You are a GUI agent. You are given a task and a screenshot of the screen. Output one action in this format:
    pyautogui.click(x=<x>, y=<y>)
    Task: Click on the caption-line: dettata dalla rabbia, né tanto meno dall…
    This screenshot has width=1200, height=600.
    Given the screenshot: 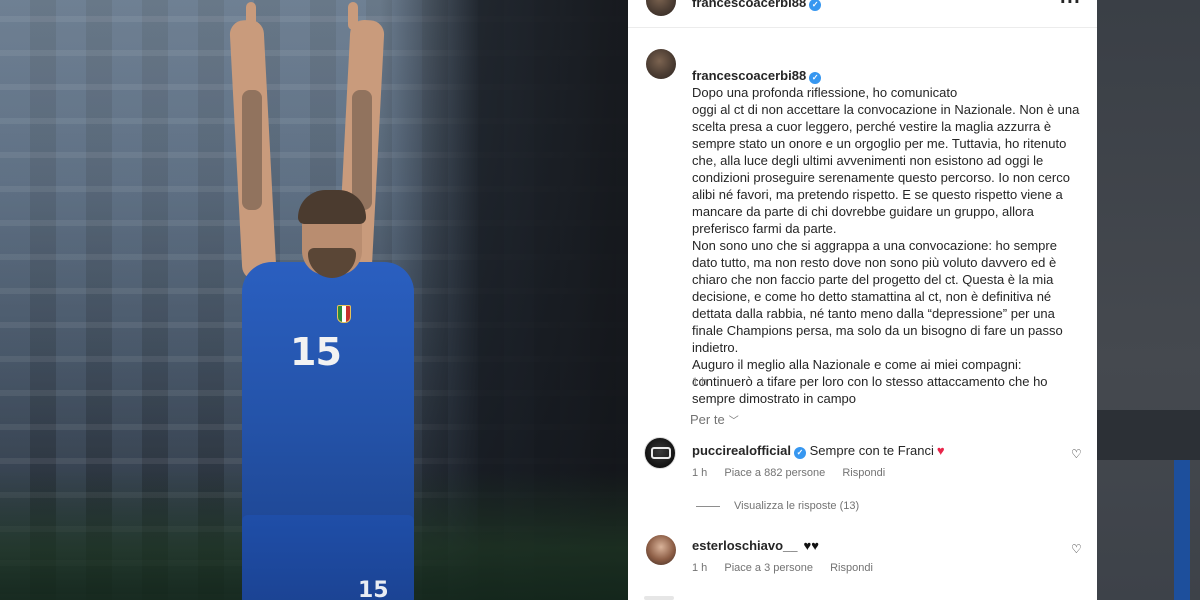 What is the action you would take?
    pyautogui.click(x=873, y=313)
    